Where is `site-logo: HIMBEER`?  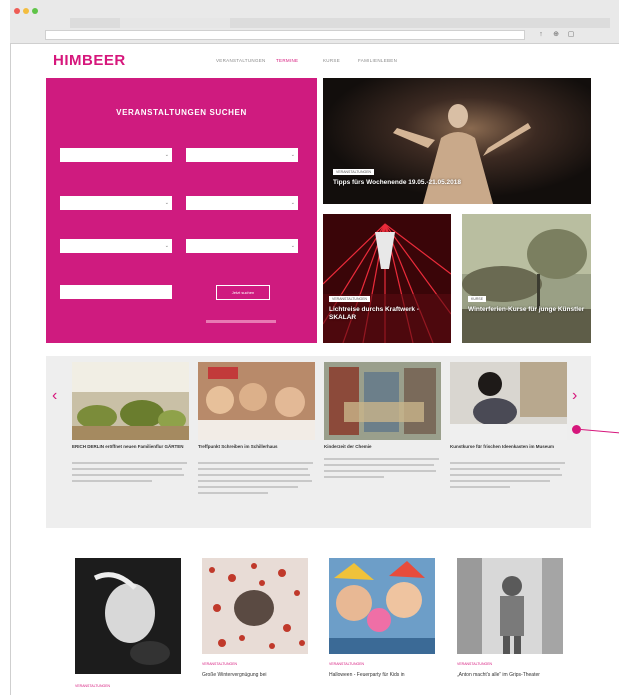 site-logo: HIMBEER is located at coordinates (89, 60).